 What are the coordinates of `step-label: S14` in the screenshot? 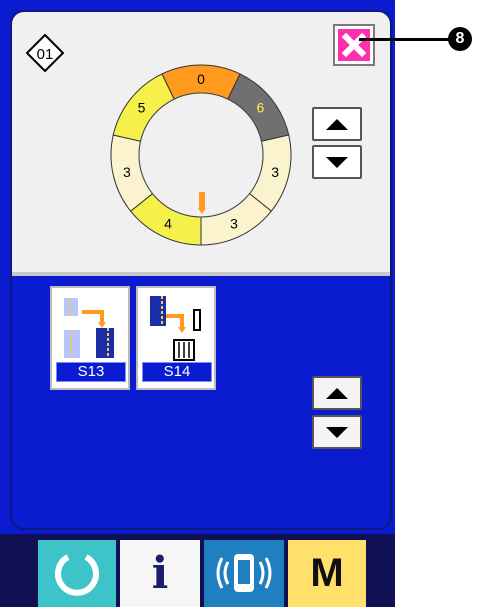 It's located at (177, 372).